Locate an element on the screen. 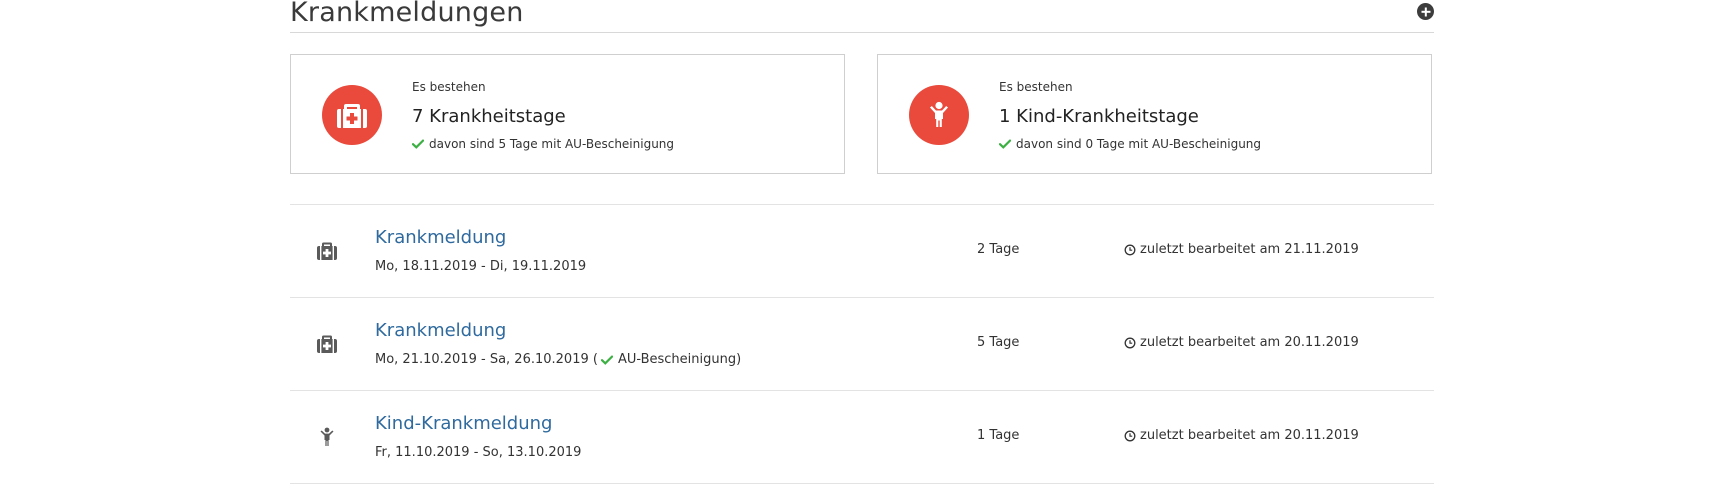  summary-au-text: davon sind 5 Tage mit AU-Bescheinigung is located at coordinates (552, 144).